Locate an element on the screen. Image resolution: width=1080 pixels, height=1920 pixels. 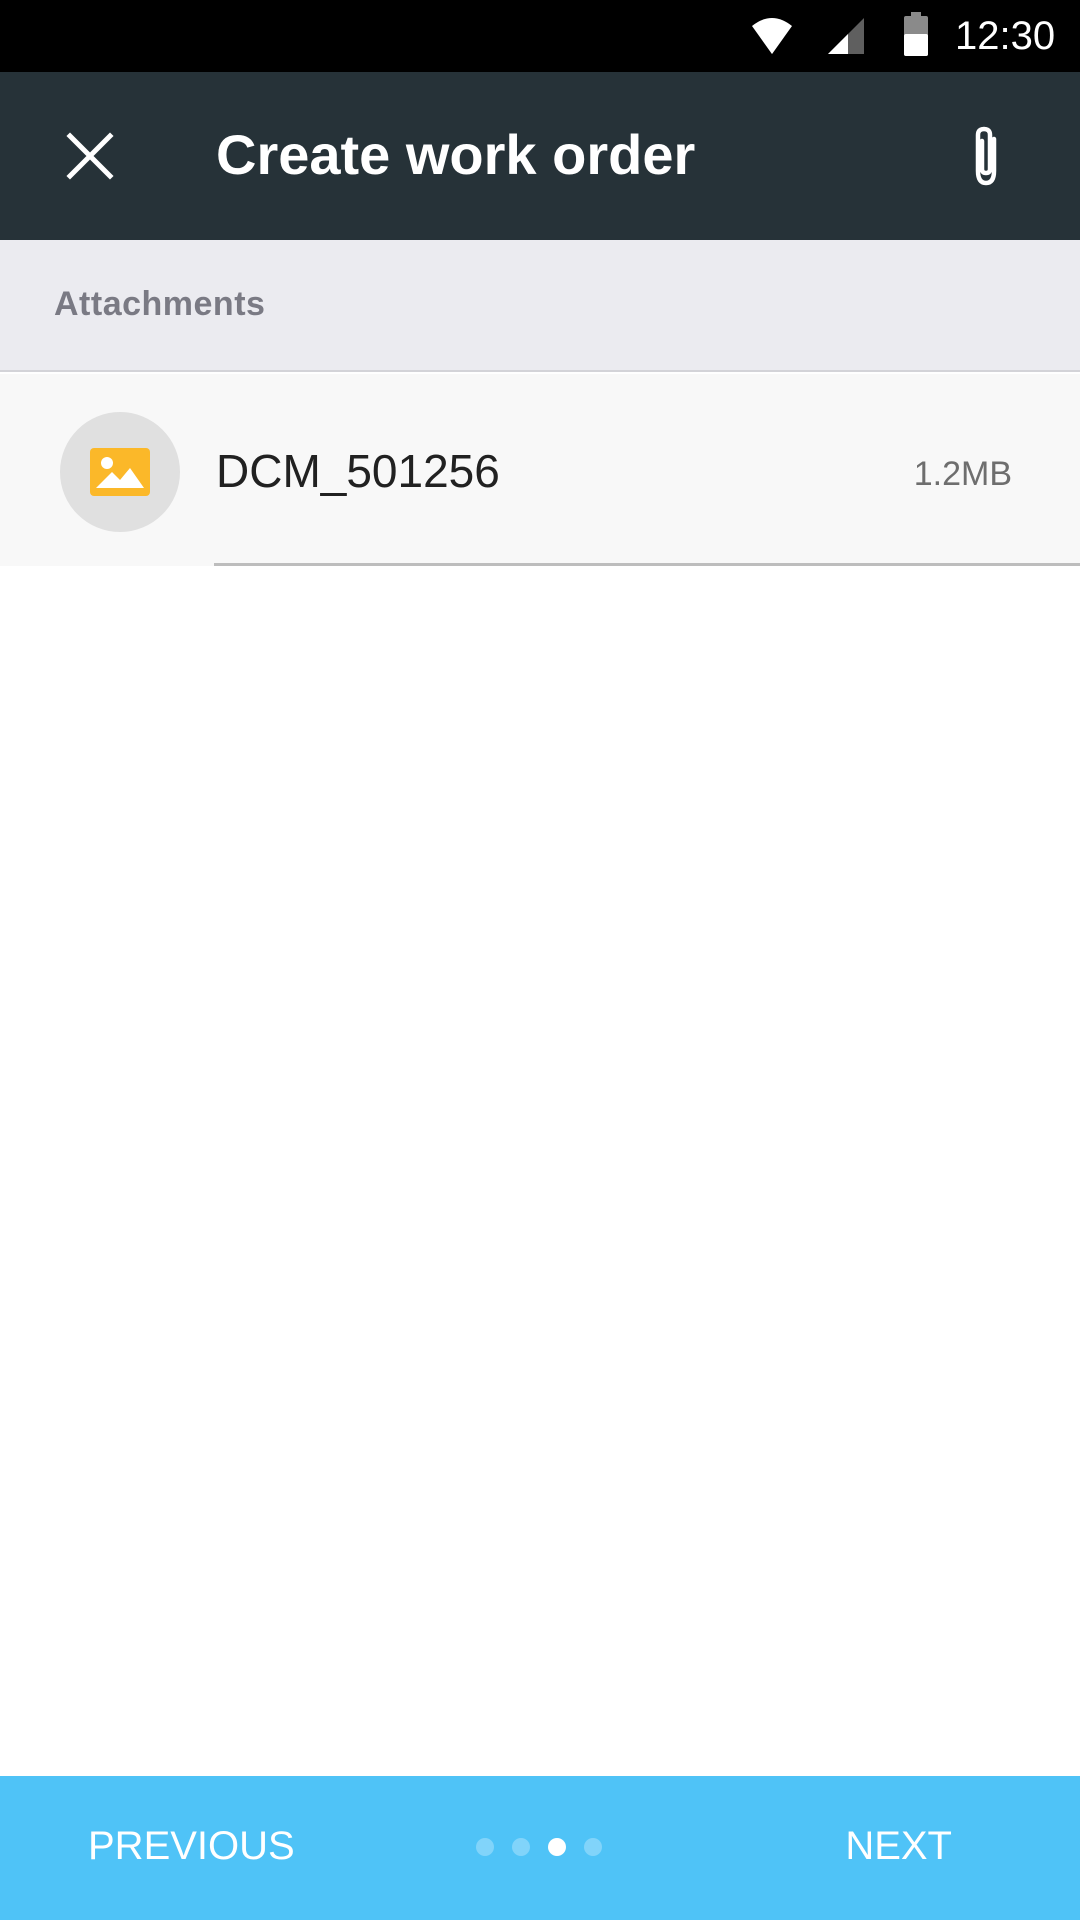
app-bar: Create work order is located at coordinates (540, 156).